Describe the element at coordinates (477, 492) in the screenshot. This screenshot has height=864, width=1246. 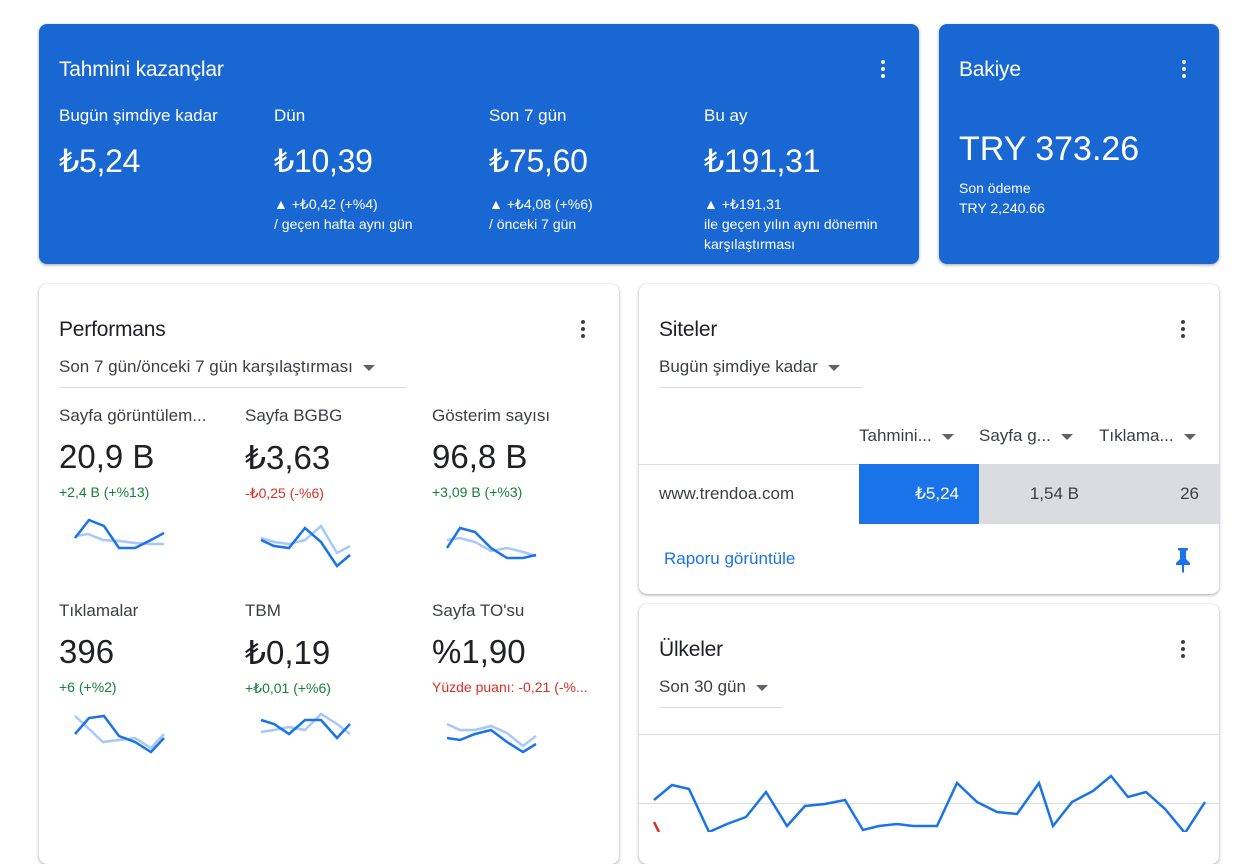
I see `metric-change: +3,09 B (+%3)` at that location.